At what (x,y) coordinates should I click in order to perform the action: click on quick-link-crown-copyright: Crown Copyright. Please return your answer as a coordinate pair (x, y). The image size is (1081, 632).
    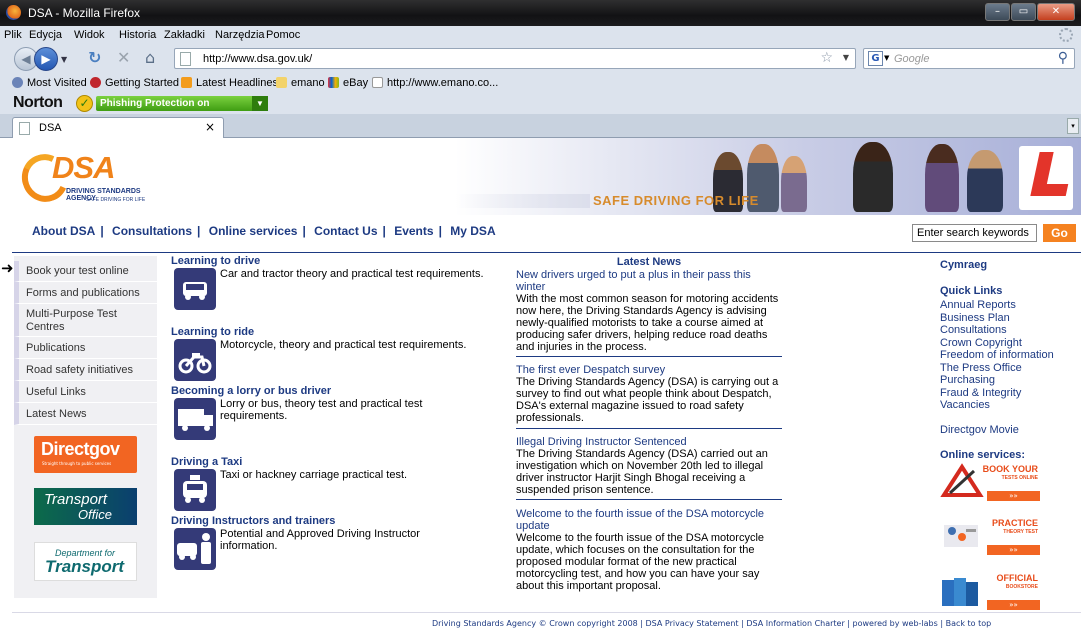
    Looking at the image, I should click on (981, 343).